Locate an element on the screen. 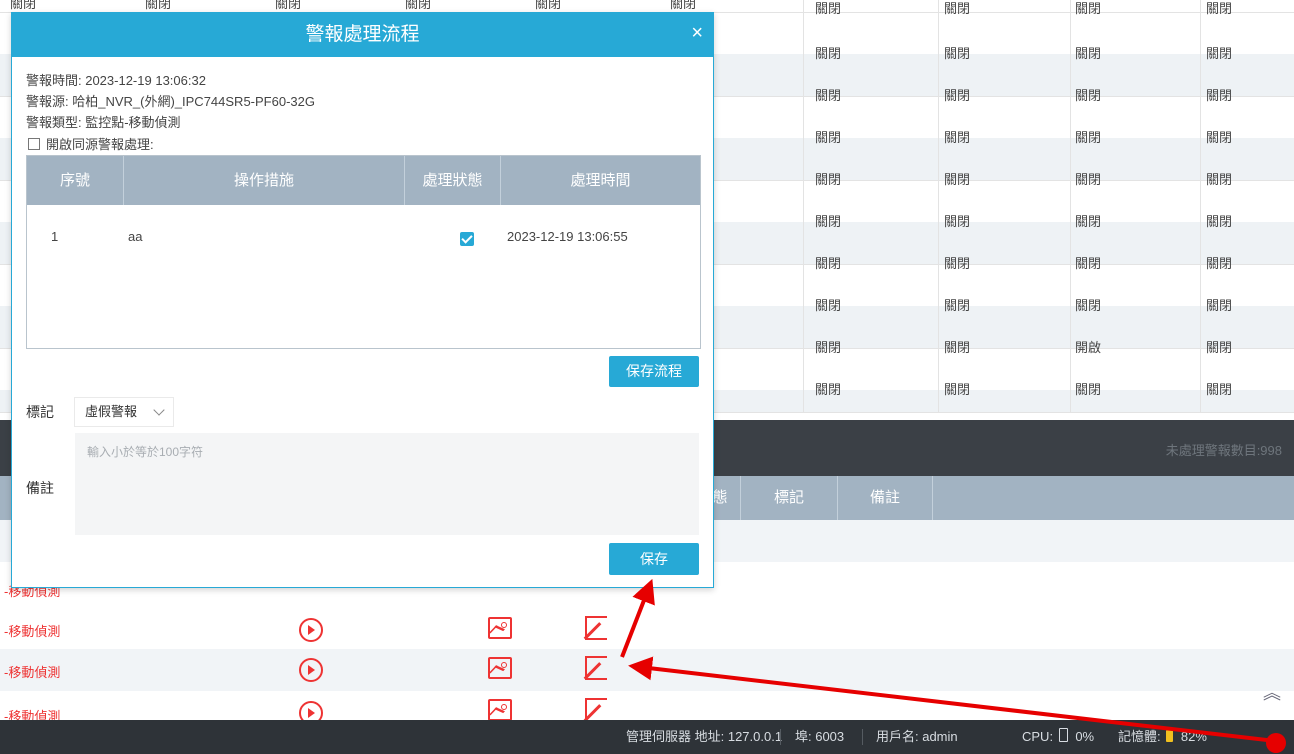 The width and height of the screenshot is (1294, 754). col-status: 處理狀態 is located at coordinates (452, 180).